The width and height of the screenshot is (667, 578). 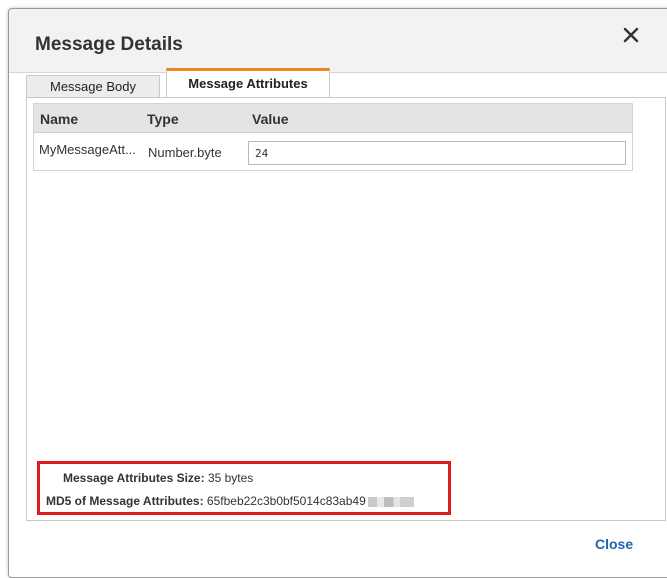 I want to click on attributes-size-value: 35 bytes, so click(x=230, y=478).